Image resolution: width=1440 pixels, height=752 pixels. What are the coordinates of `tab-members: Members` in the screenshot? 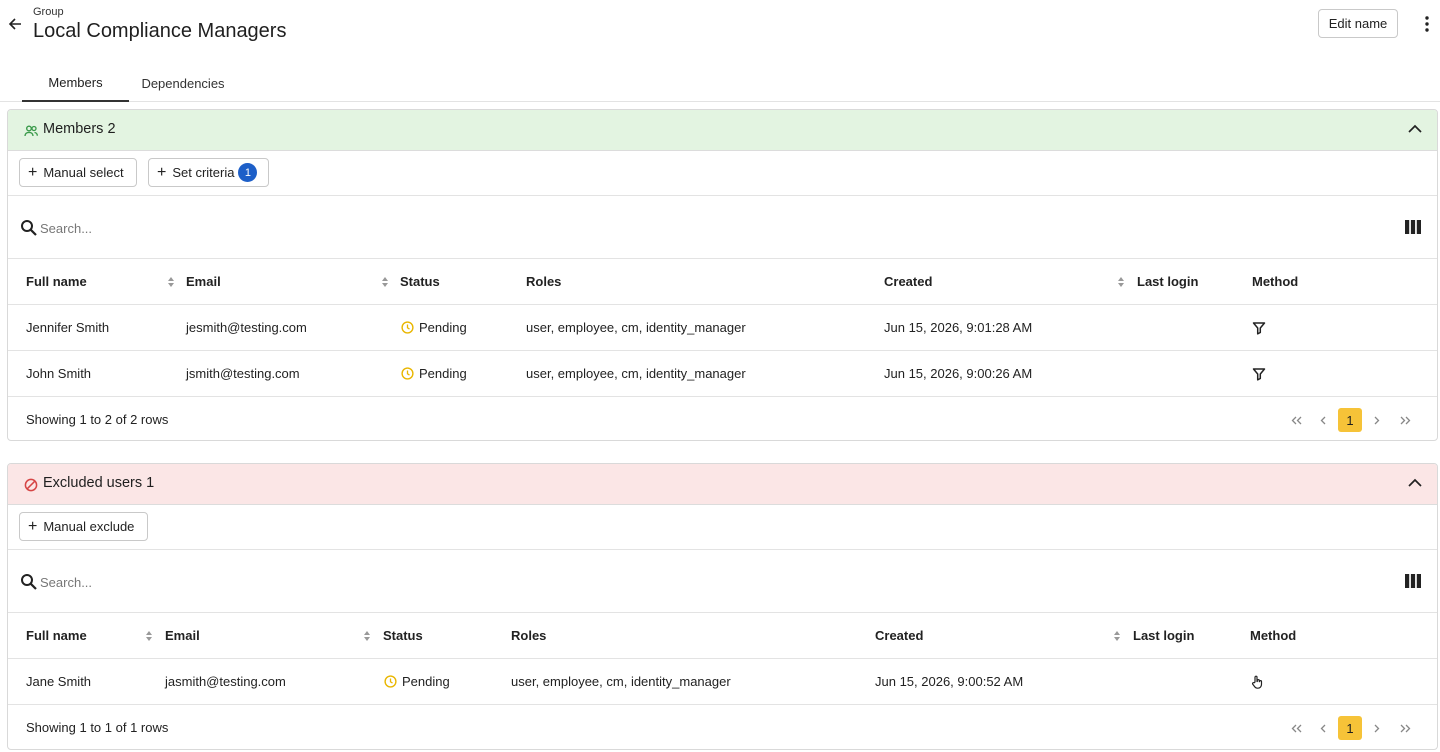 It's located at (75, 83).